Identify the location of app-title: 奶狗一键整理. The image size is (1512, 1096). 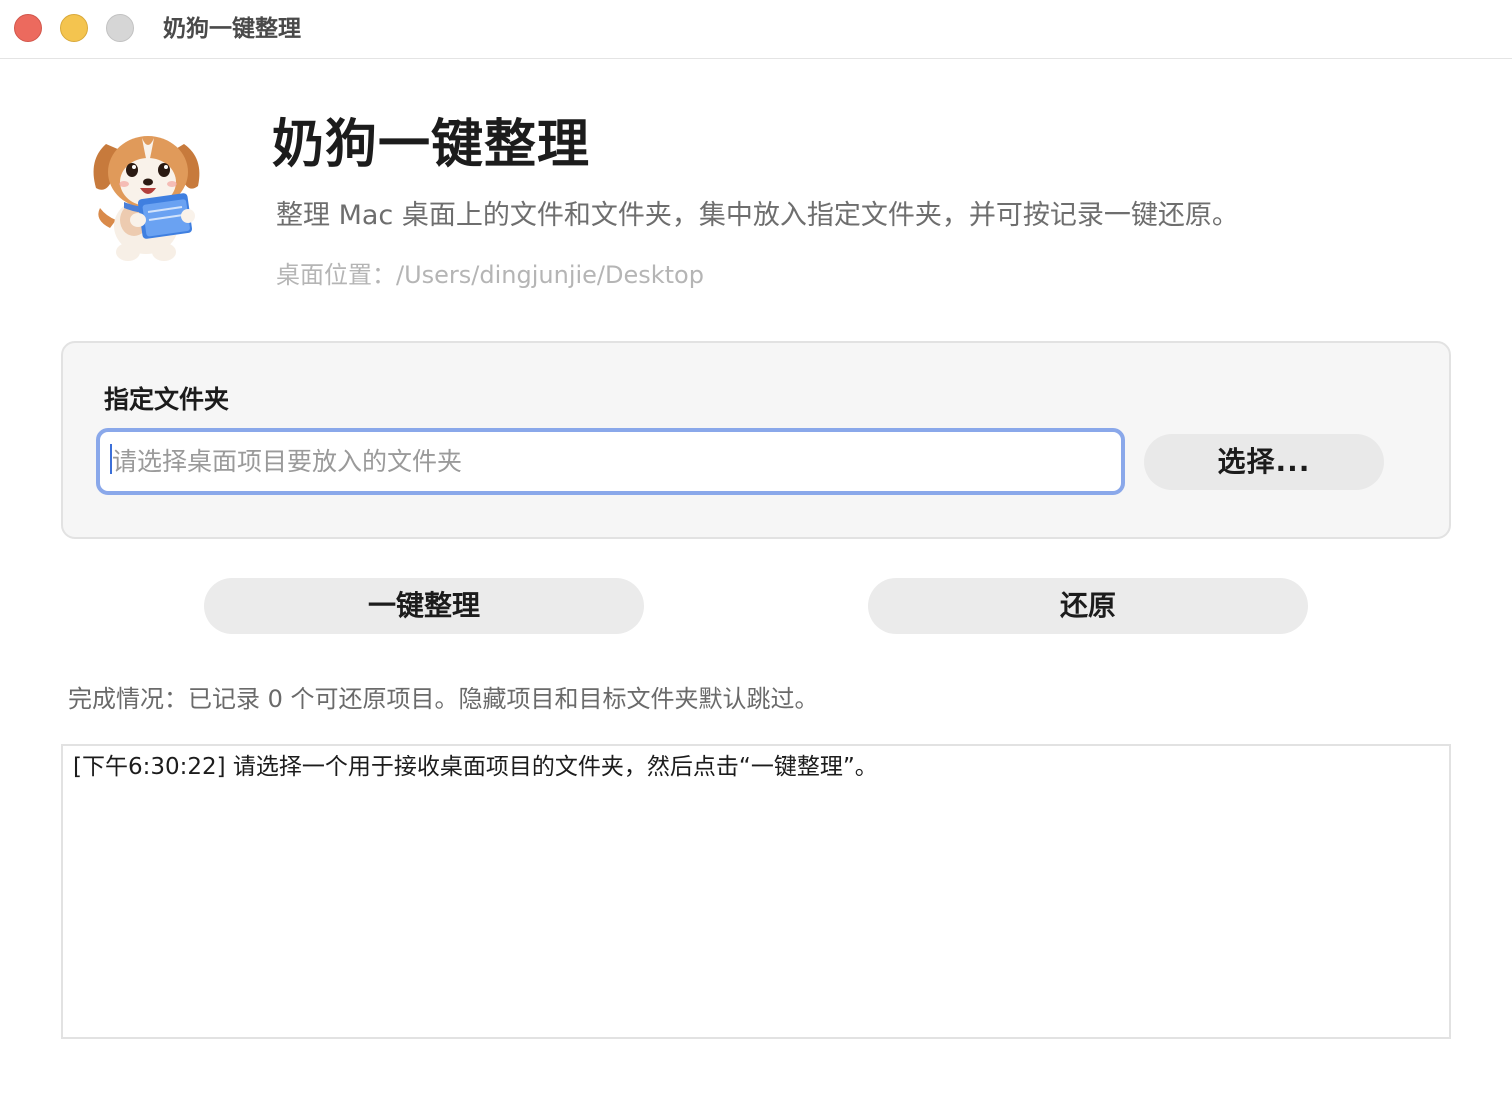
(431, 145).